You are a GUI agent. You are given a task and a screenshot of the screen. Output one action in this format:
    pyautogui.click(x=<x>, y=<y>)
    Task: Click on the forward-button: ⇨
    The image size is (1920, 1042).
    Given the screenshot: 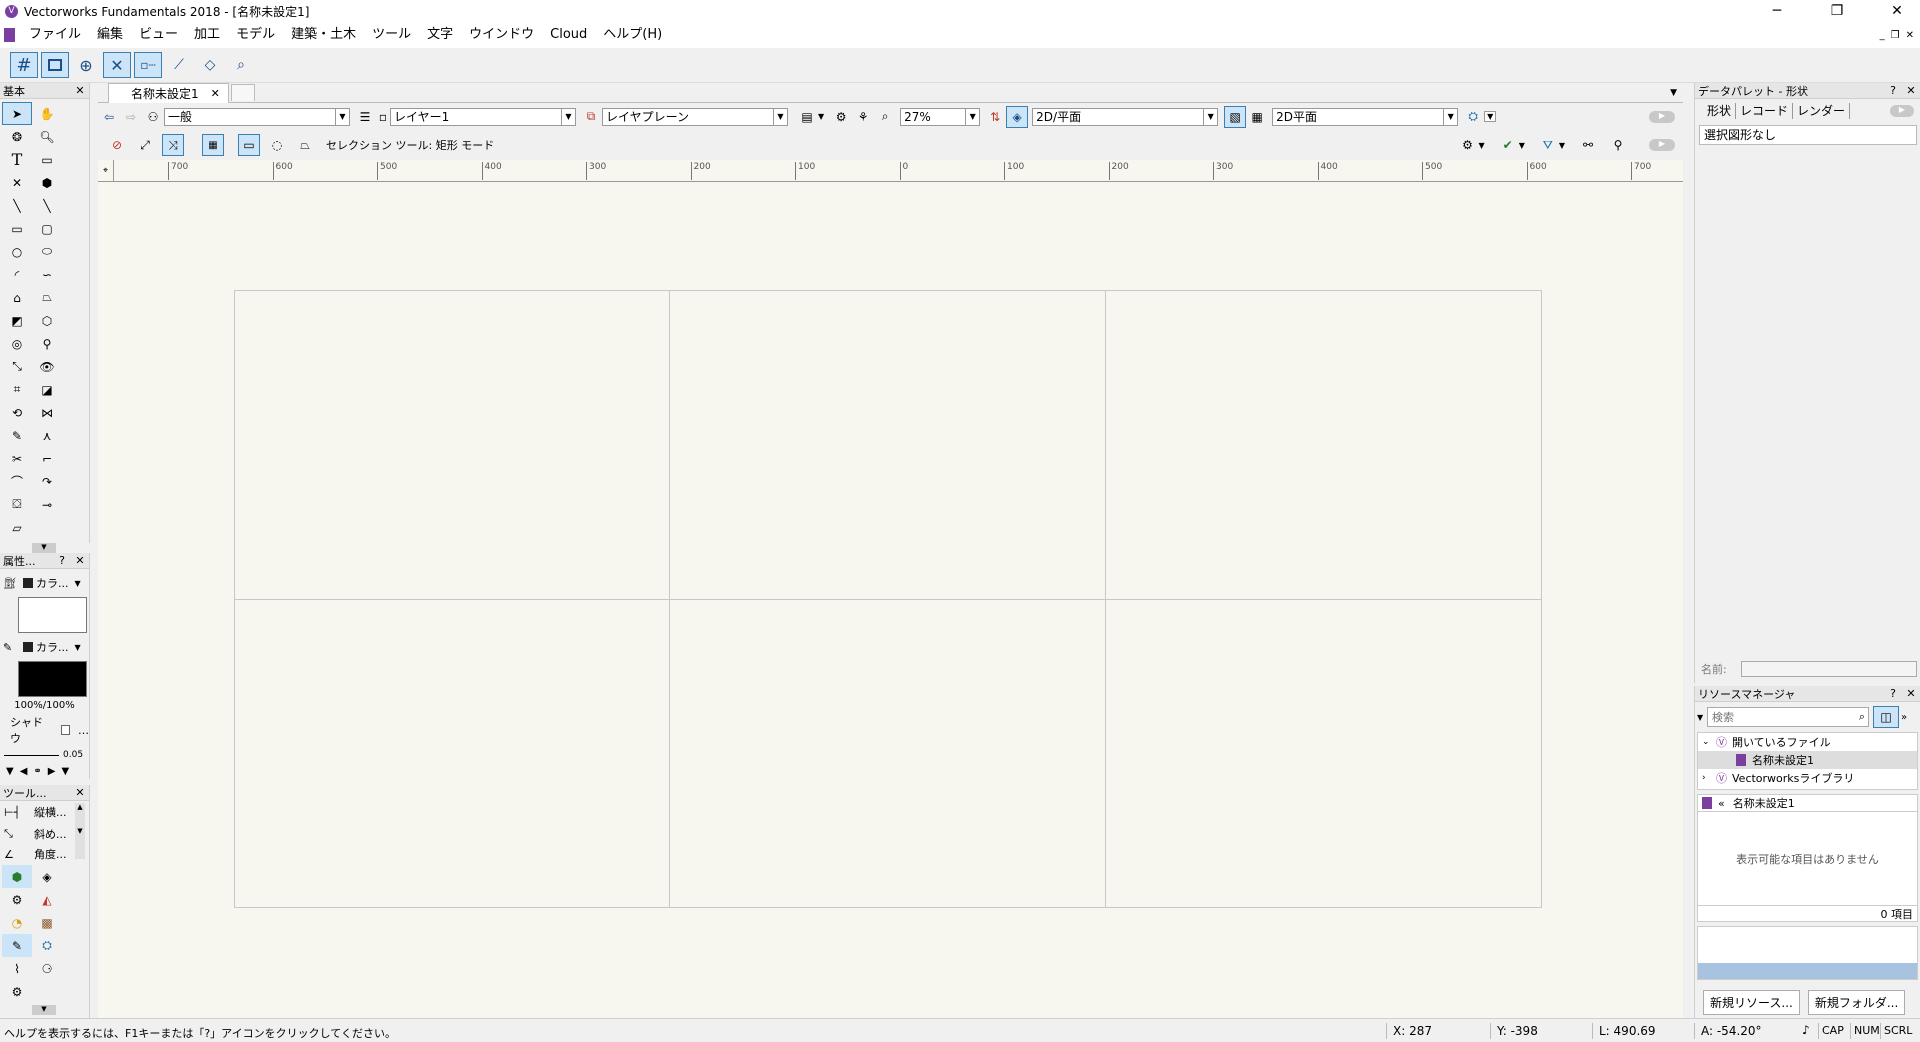 What is the action you would take?
    pyautogui.click(x=131, y=117)
    